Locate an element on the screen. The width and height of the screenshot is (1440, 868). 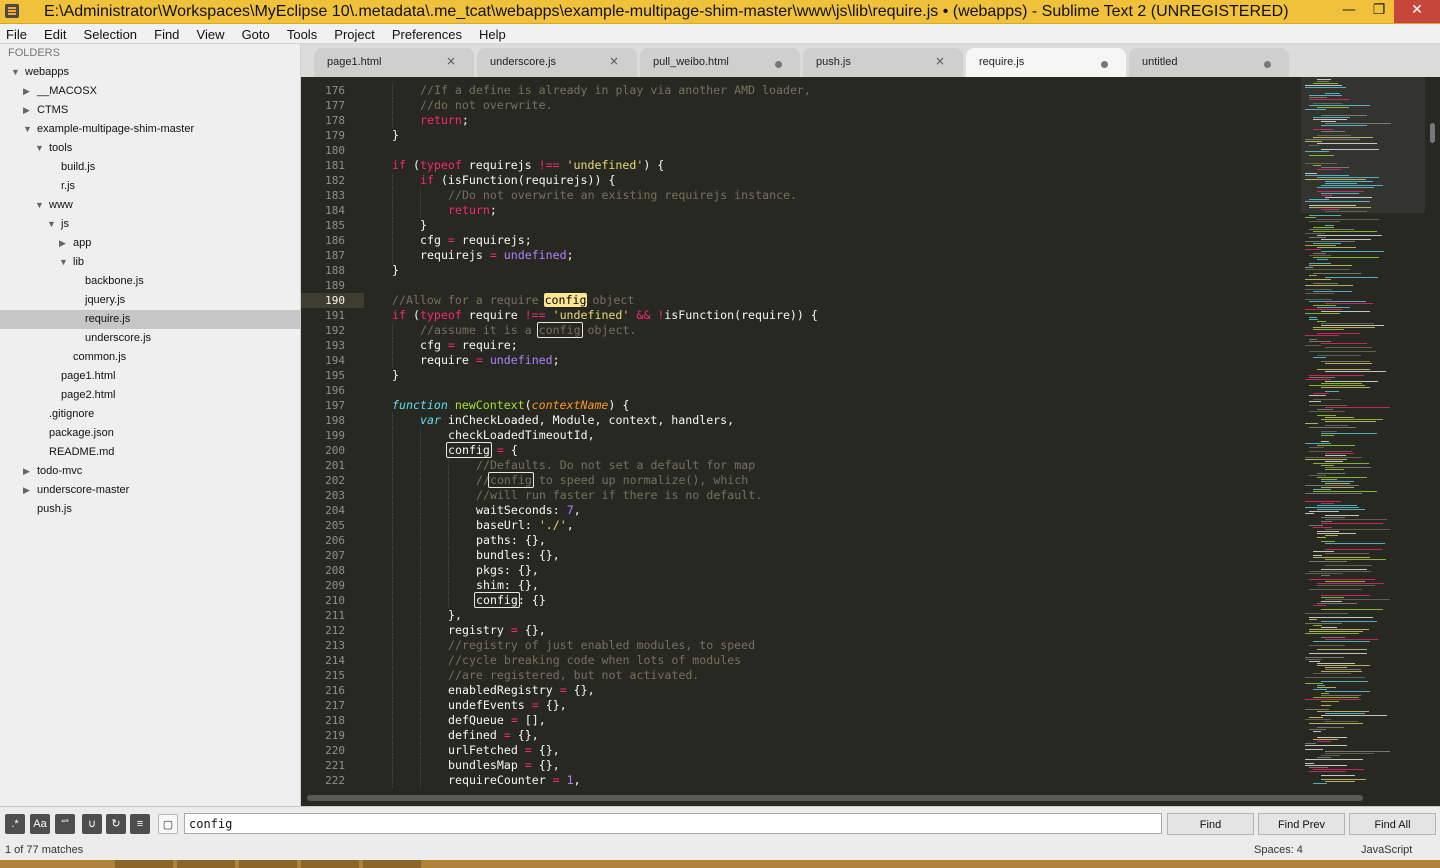
editor-tab: underscore.js × is located at coordinates (557, 62).